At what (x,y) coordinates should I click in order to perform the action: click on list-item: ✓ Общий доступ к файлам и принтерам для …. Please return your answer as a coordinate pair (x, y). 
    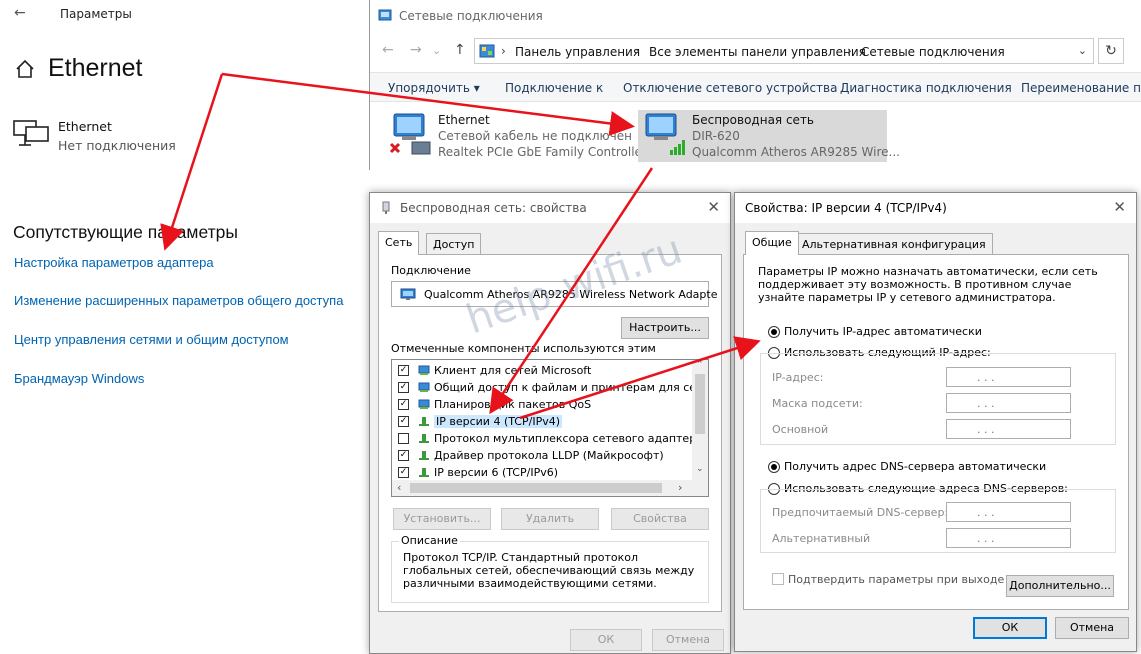
    Looking at the image, I should click on (552, 387).